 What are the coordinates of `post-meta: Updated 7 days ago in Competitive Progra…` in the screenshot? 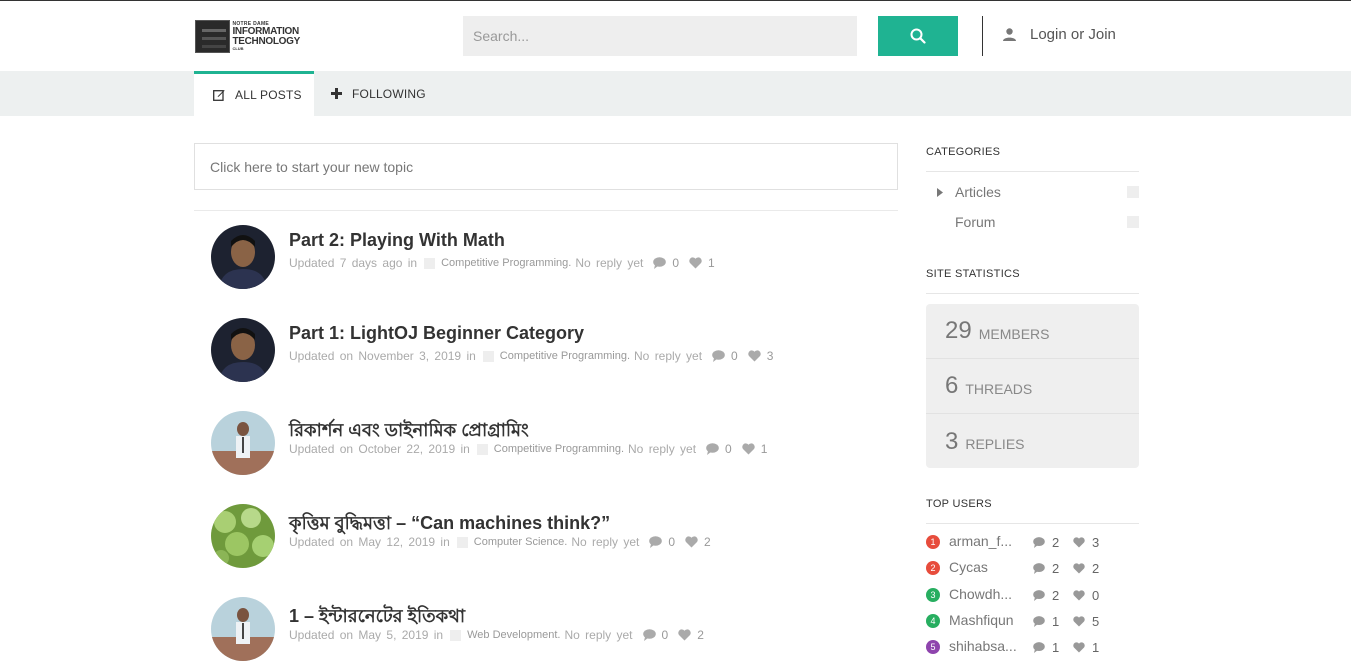 It's located at (502, 263).